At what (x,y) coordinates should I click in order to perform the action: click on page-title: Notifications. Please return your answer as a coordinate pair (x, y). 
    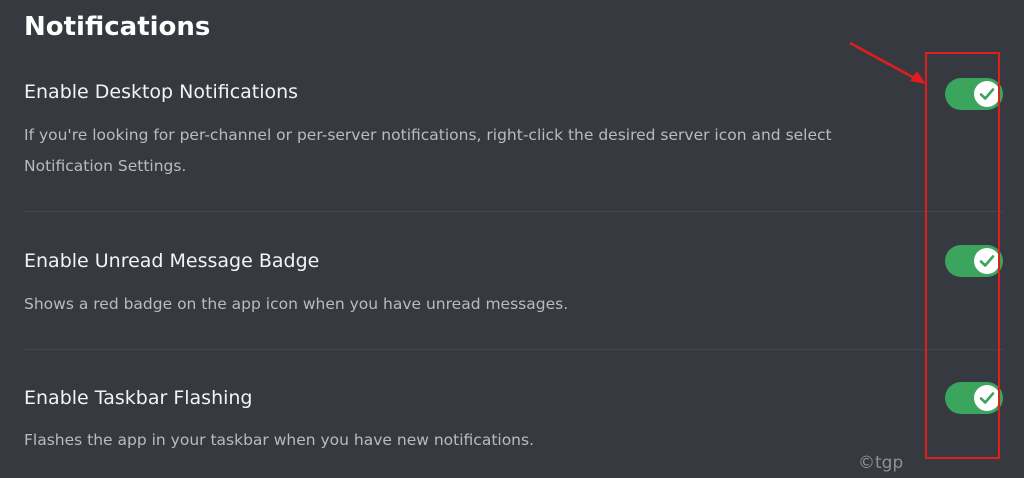
    Looking at the image, I should click on (117, 27).